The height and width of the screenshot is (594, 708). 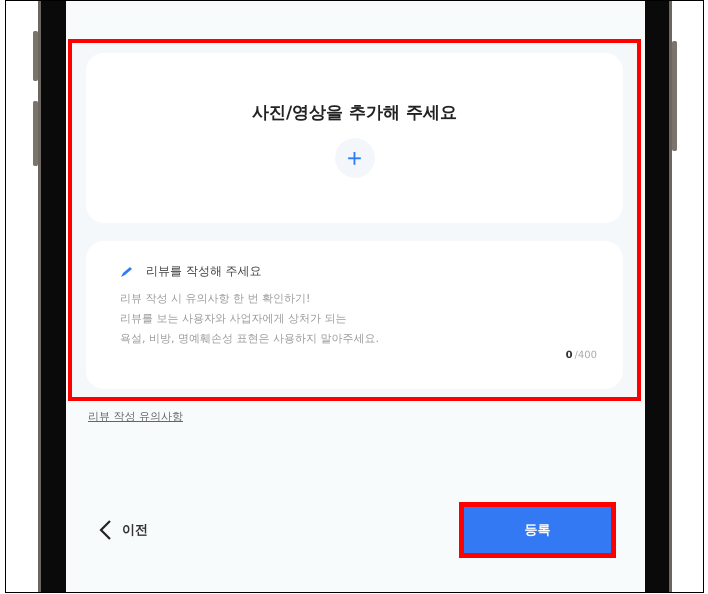 I want to click on media-title: 사진/영상을 추가해 주세요, so click(x=355, y=113).